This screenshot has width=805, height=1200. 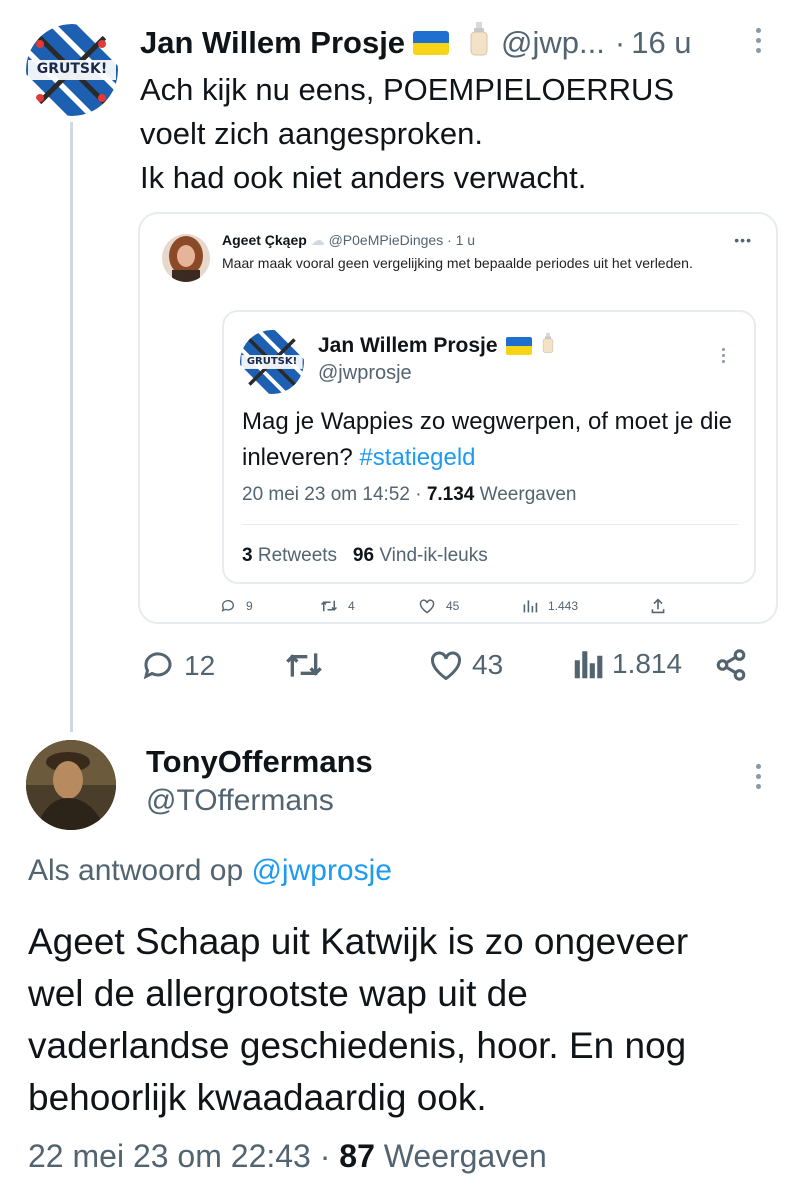 I want to click on avatar-grutsk-text: GRUTSK!, so click(x=72, y=69).